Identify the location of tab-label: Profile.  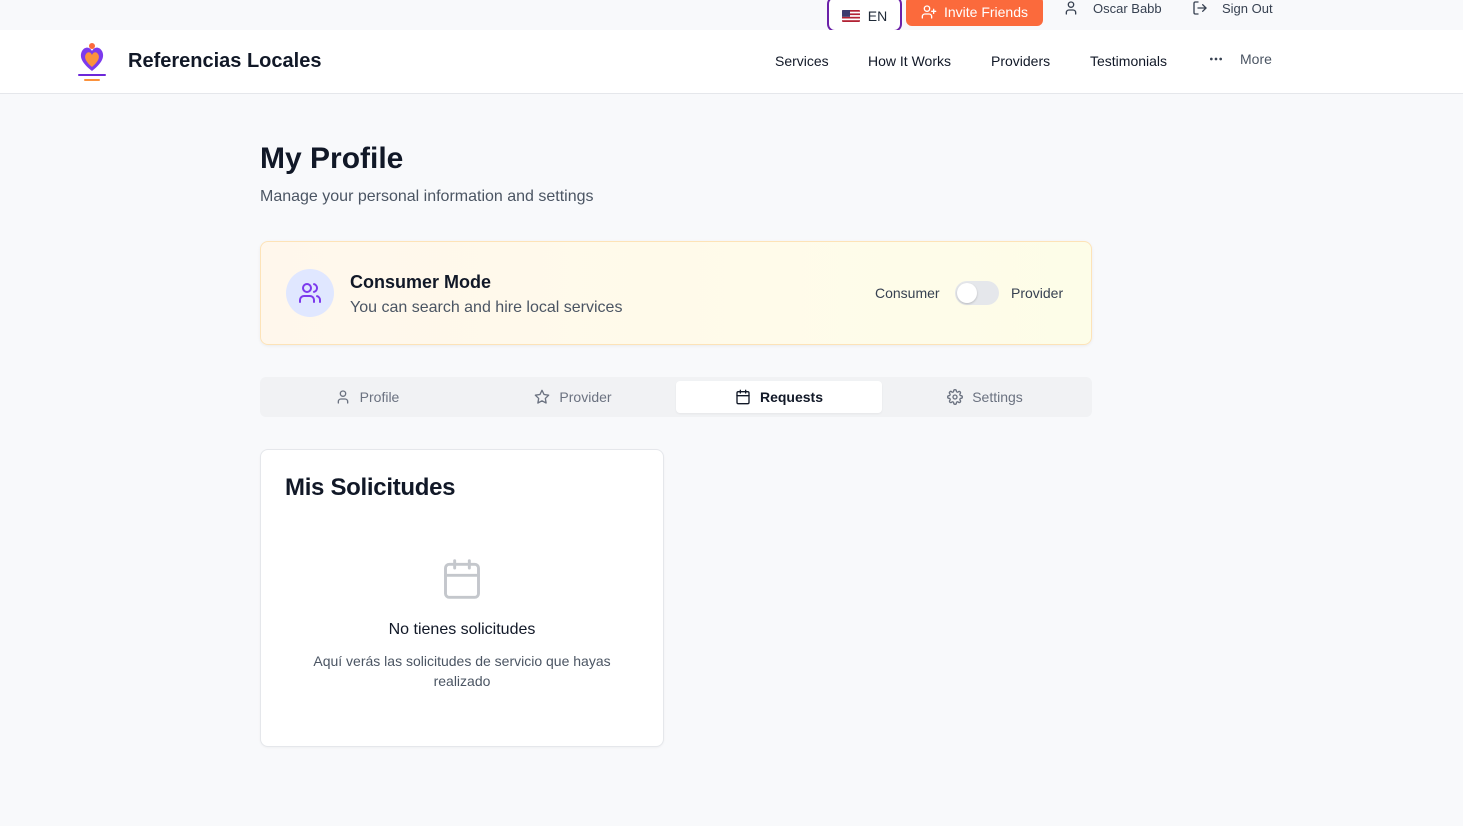
(379, 397).